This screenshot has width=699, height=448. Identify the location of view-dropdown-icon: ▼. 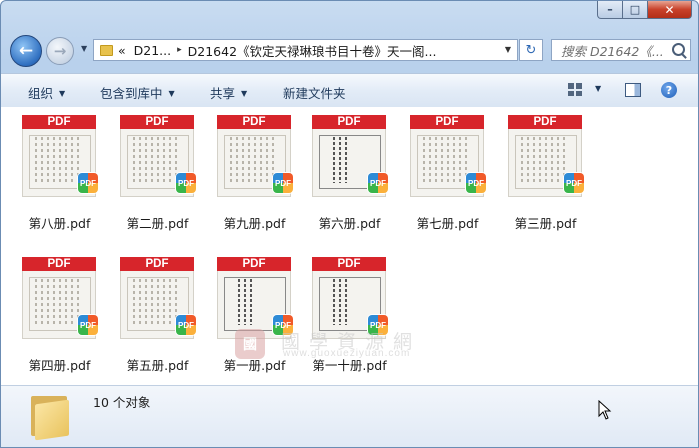
(598, 88).